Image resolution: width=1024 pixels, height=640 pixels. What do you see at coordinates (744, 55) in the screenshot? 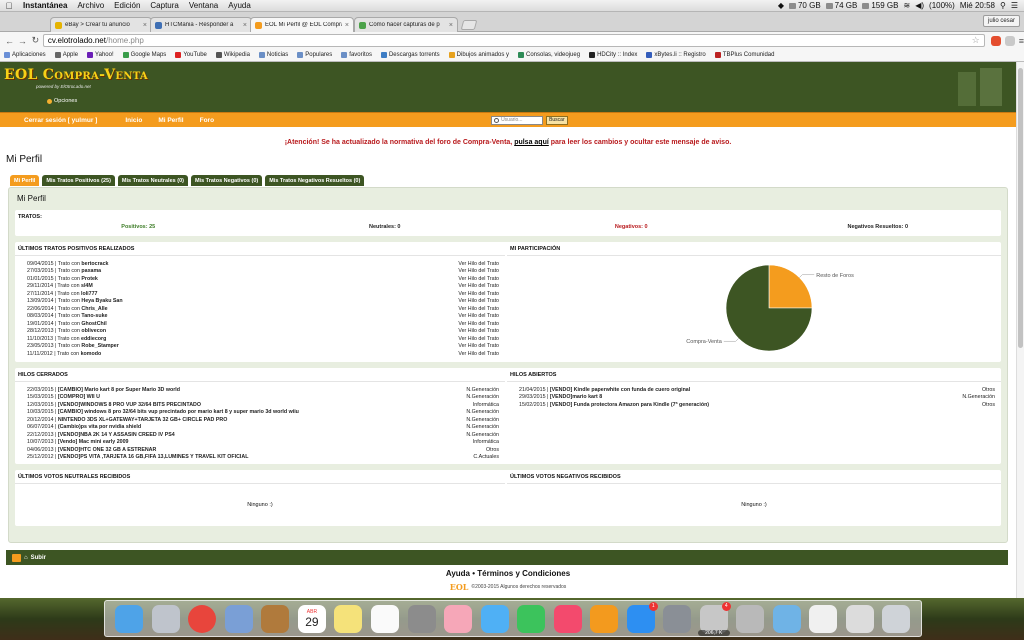
I see `bookmark-item: TBPlus Comunidad` at bounding box center [744, 55].